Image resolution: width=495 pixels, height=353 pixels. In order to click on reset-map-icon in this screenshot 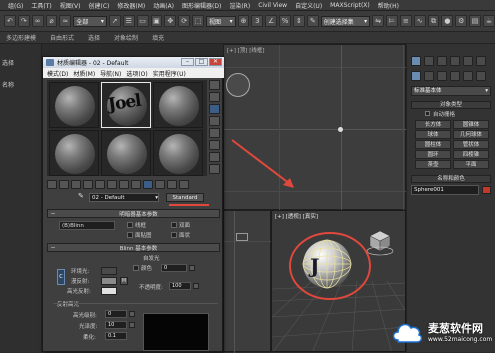, I will do `click(88, 184)`.